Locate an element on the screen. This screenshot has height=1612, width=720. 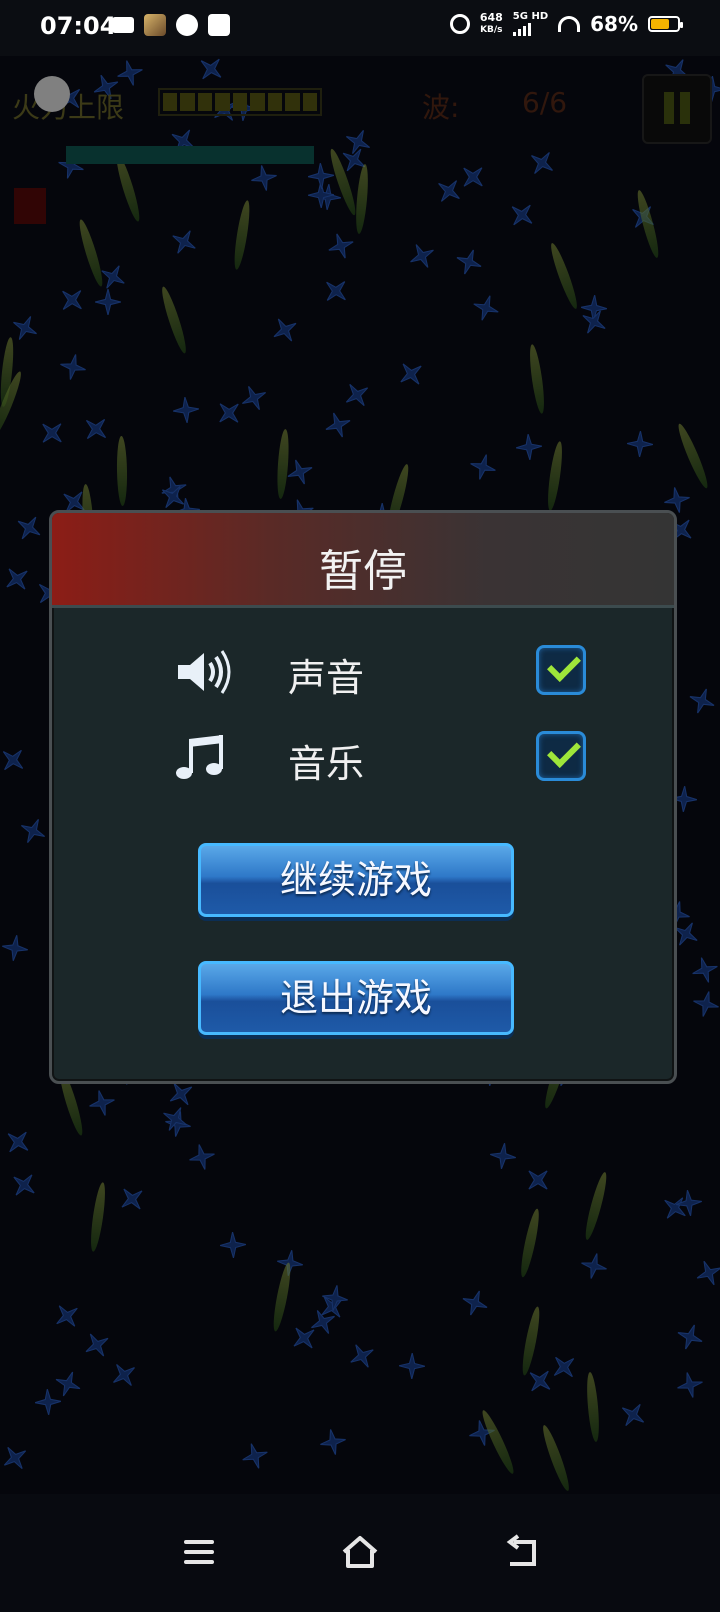
music-note-icon is located at coordinates (199, 757).